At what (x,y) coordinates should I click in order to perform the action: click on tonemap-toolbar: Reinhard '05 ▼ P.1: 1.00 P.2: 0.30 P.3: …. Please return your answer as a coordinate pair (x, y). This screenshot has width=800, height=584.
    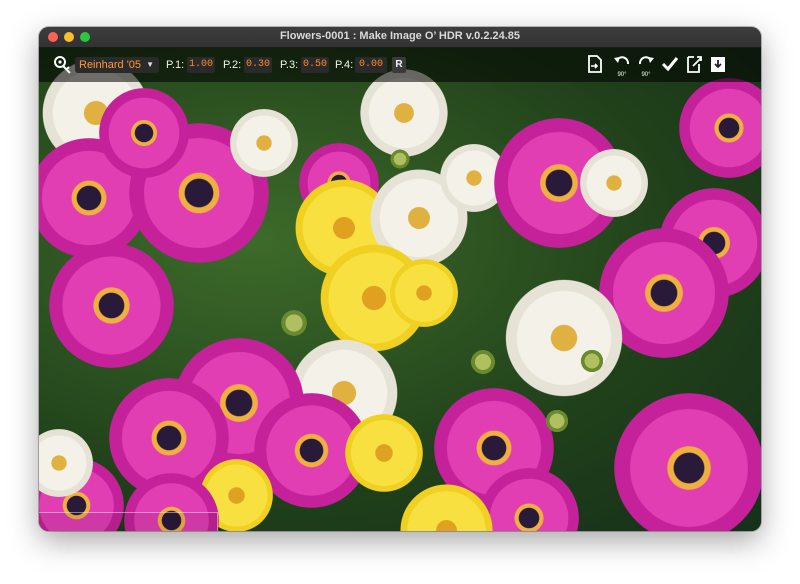
    Looking at the image, I should click on (400, 65).